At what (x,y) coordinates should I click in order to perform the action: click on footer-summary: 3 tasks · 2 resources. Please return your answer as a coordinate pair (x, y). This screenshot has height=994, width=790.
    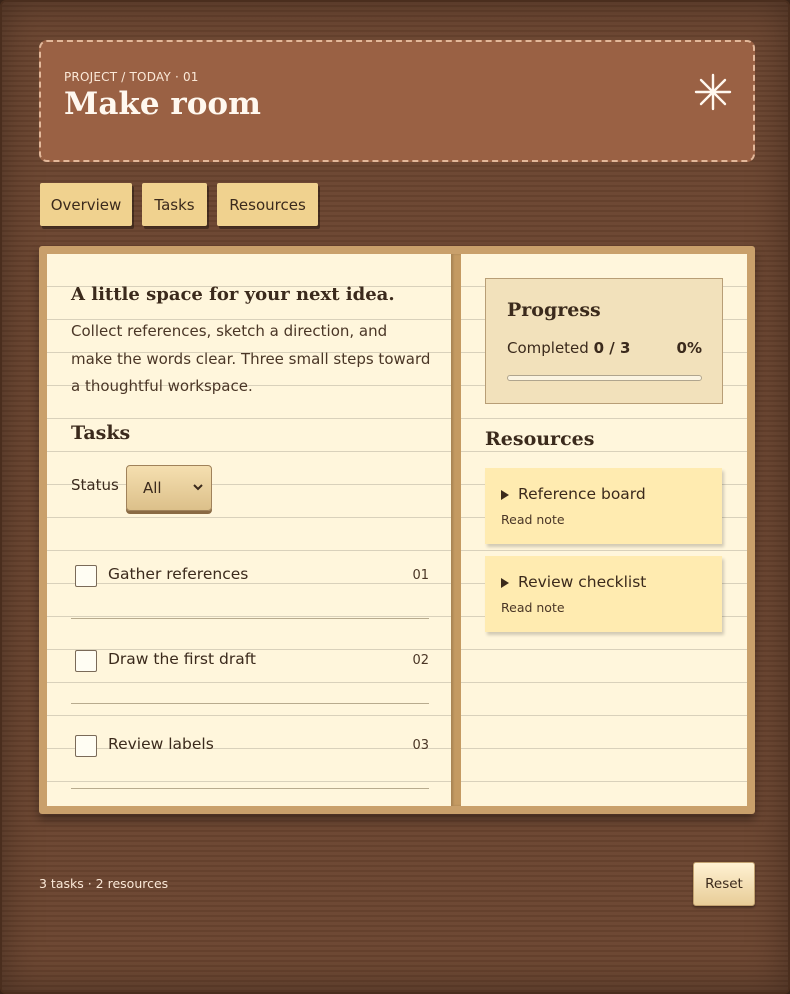
    Looking at the image, I should click on (104, 883).